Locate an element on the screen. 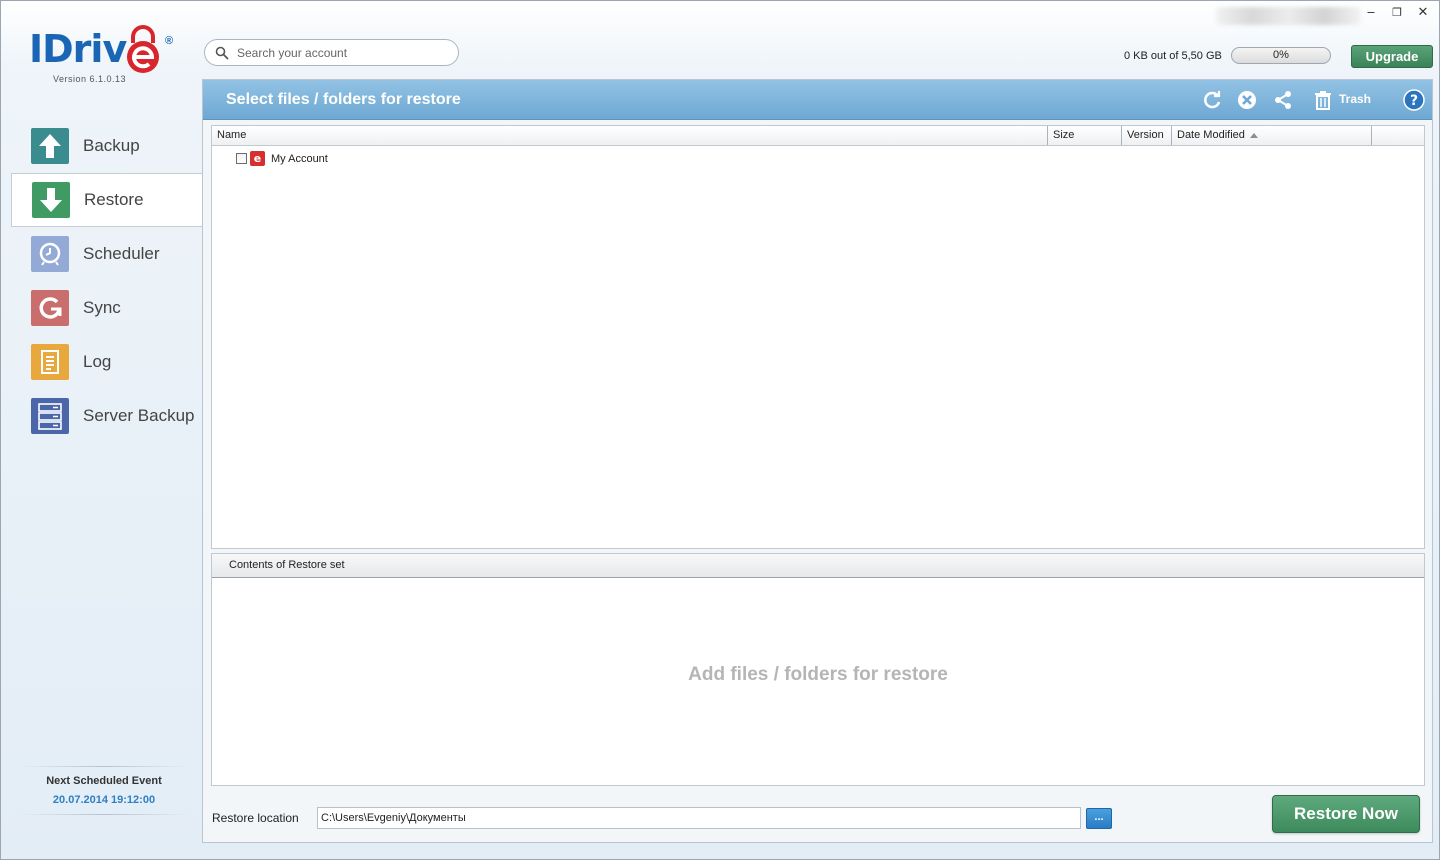  window-controls: ‒ ❐ ✕ is located at coordinates (1397, 12).